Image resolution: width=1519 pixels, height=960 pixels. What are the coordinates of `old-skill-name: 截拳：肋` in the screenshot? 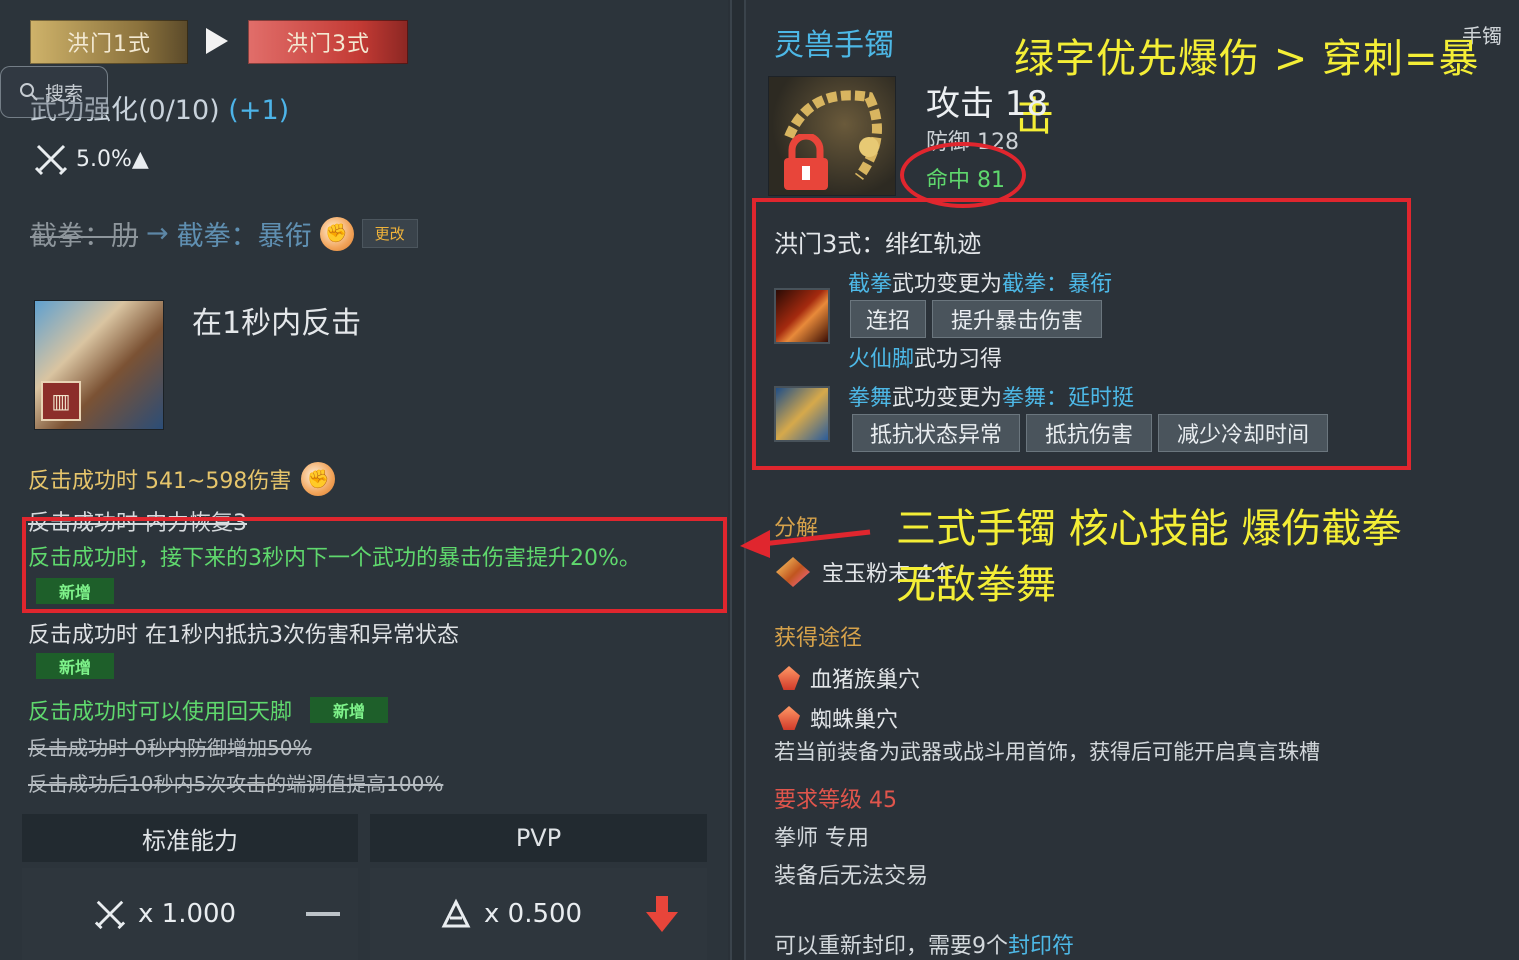 It's located at (84, 236).